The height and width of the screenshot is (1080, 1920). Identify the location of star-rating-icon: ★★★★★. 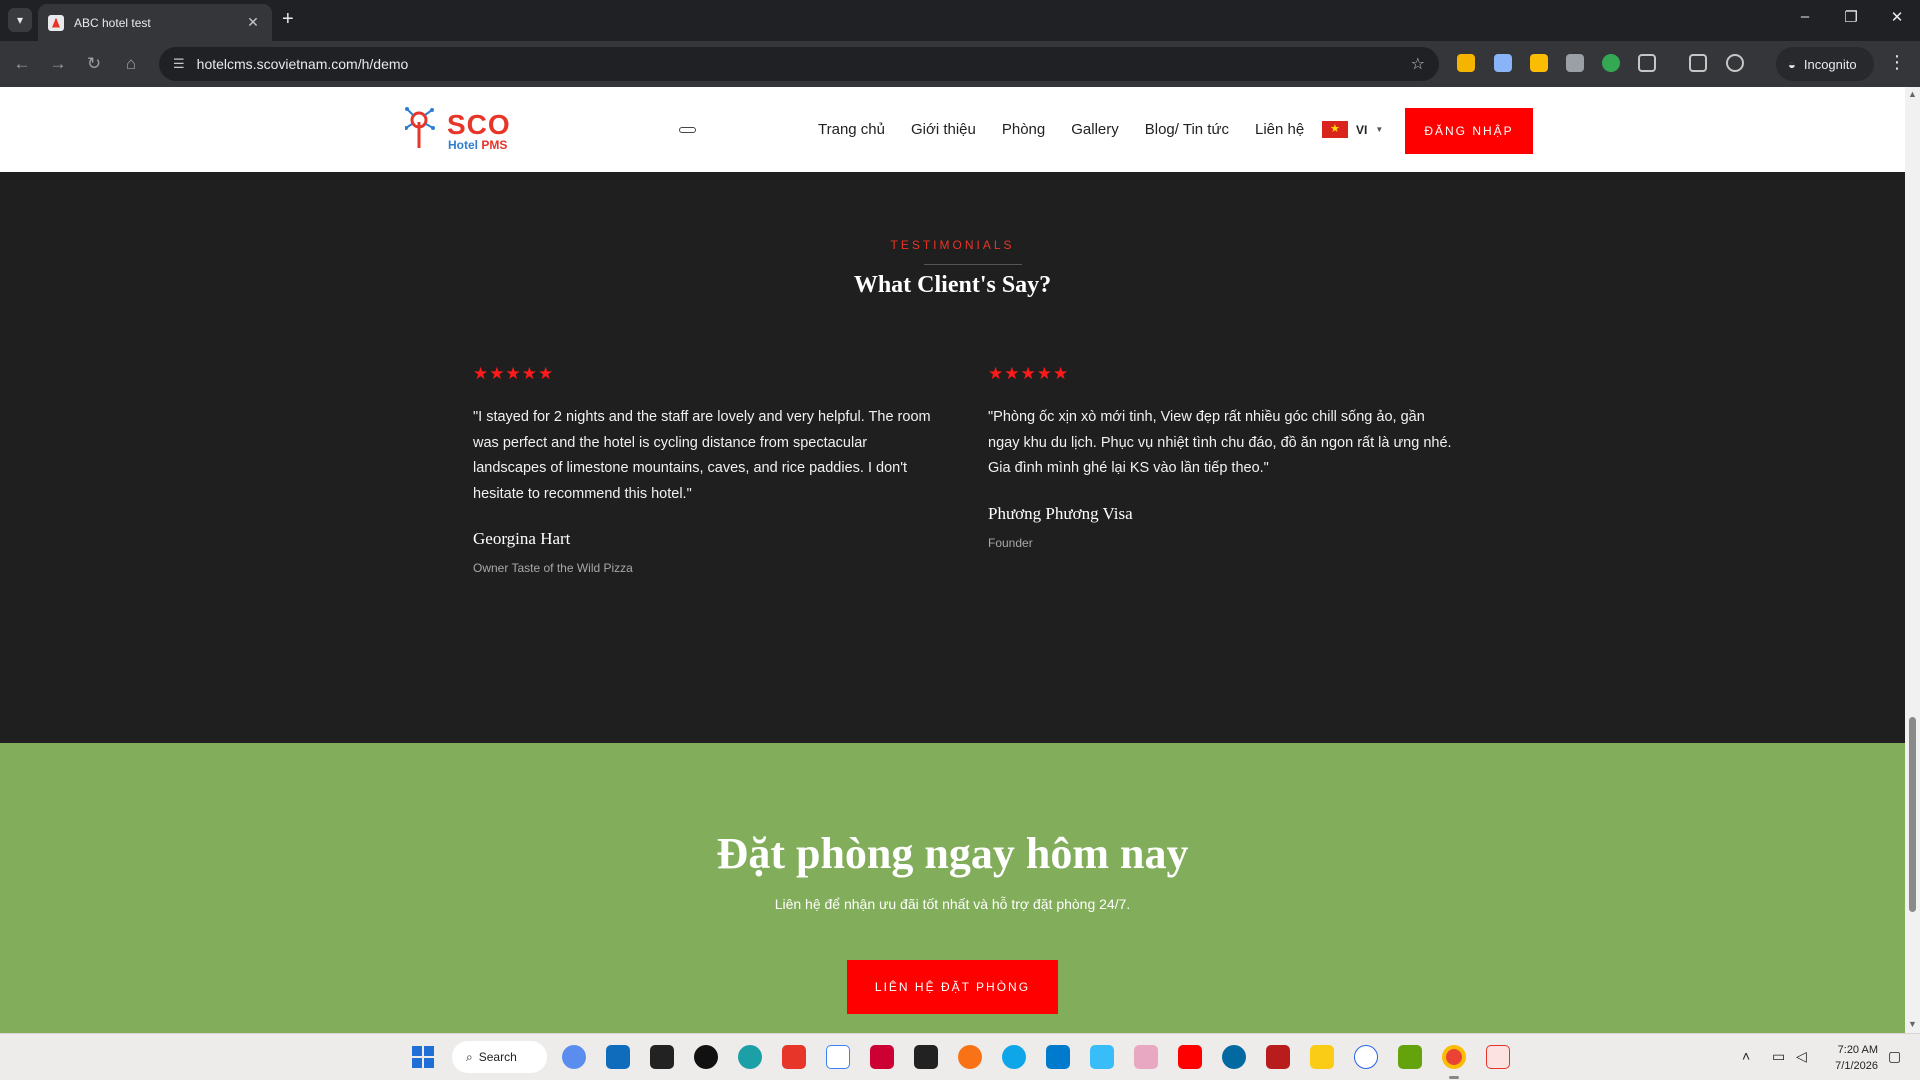
(514, 373).